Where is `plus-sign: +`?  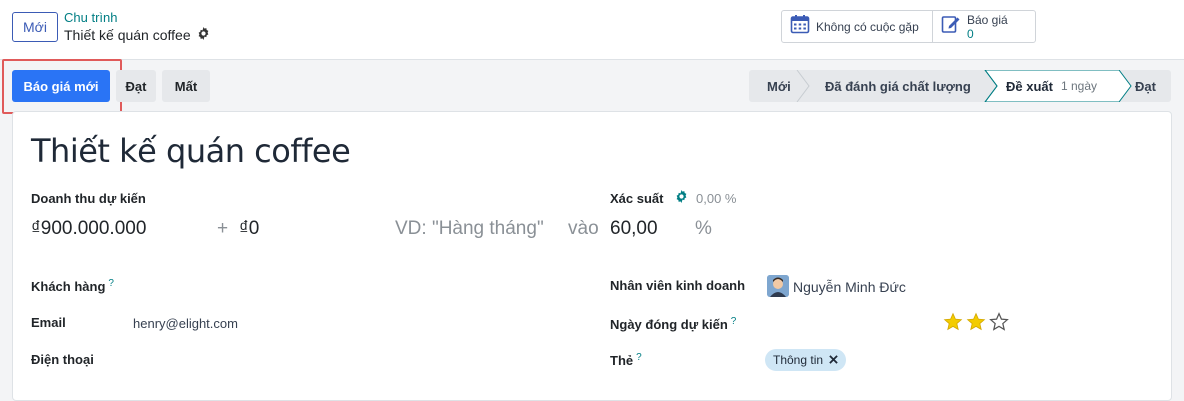
plus-sign: + is located at coordinates (223, 228).